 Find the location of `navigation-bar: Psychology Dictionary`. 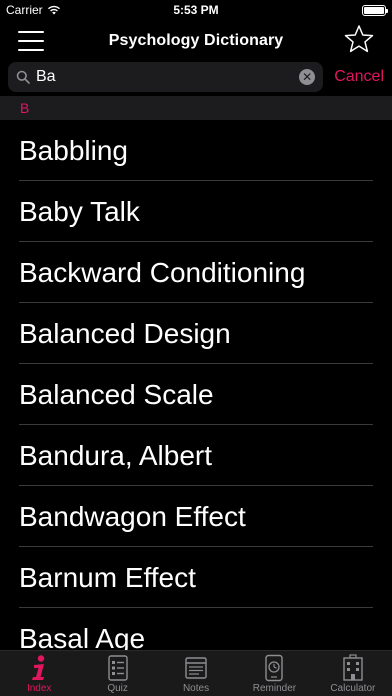

navigation-bar: Psychology Dictionary is located at coordinates (196, 41).